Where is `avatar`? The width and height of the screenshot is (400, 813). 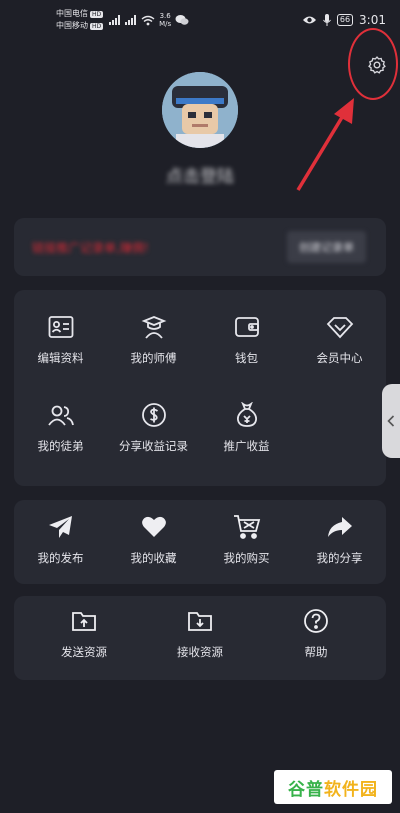 avatar is located at coordinates (200, 110).